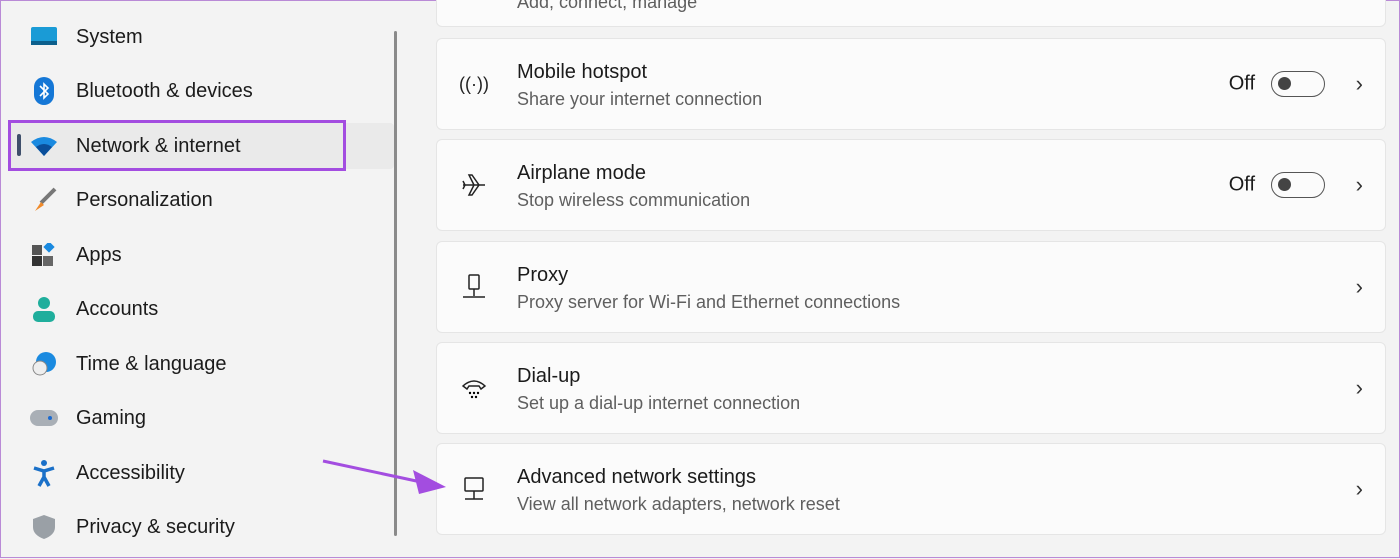 Image resolution: width=1400 pixels, height=559 pixels. I want to click on monitor-icon, so click(44, 37).